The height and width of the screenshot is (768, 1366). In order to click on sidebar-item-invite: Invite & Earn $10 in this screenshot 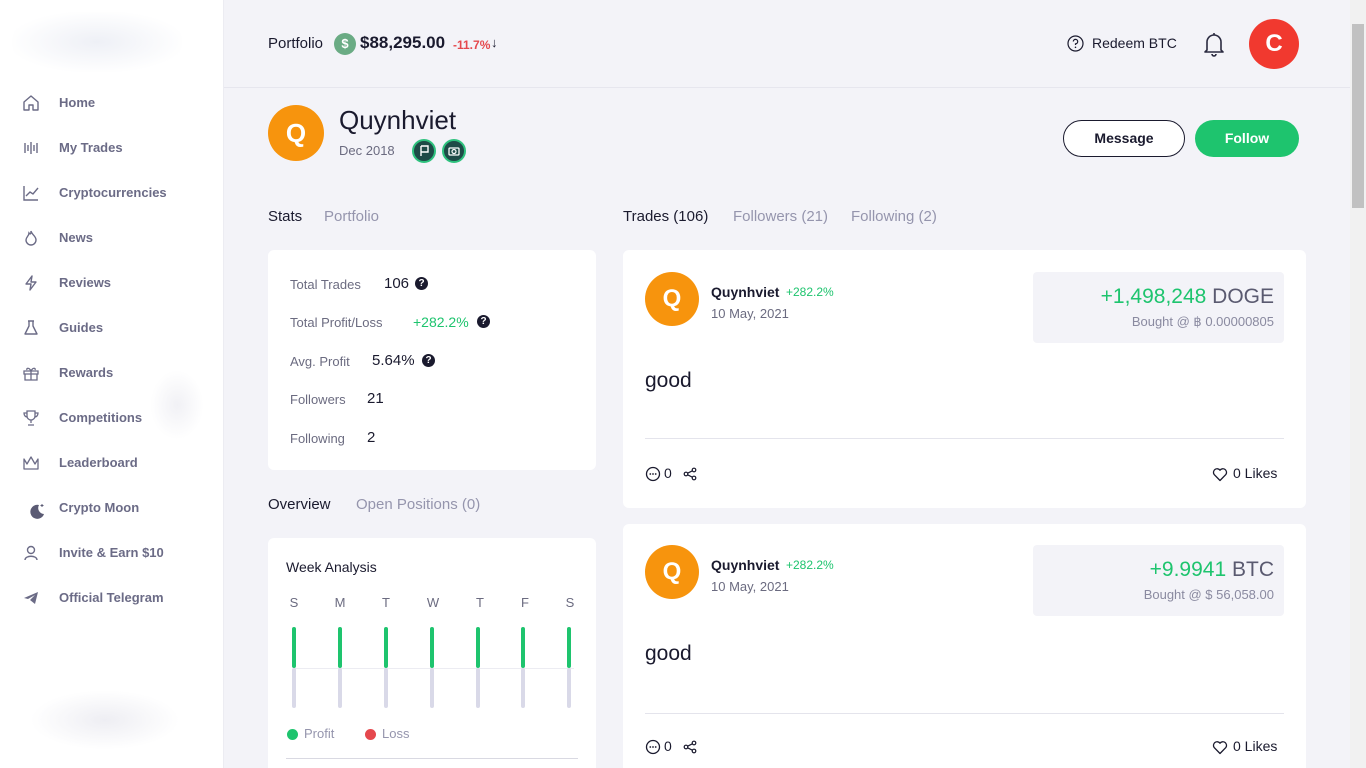, I will do `click(112, 553)`.